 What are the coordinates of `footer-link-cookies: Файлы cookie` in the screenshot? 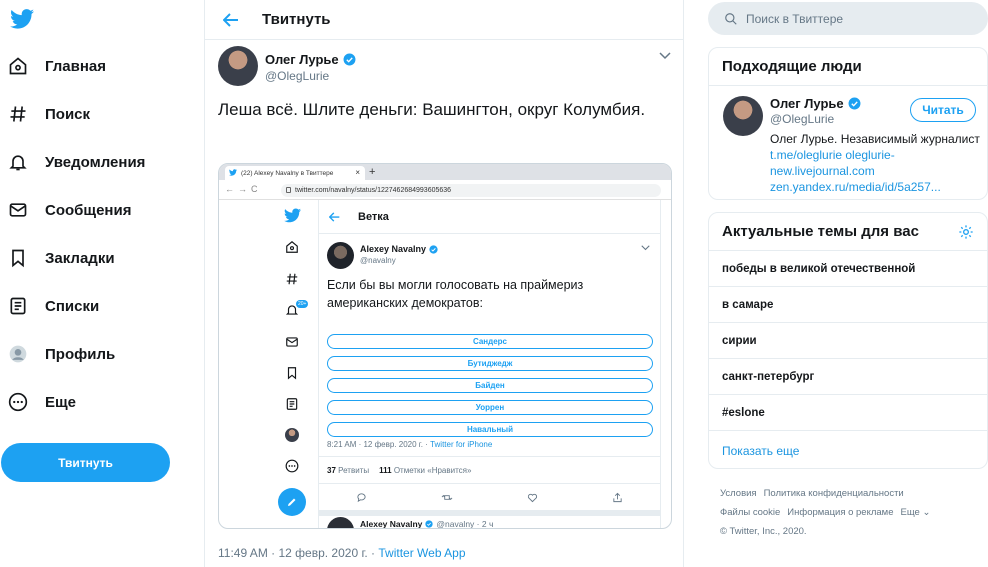 It's located at (750, 512).